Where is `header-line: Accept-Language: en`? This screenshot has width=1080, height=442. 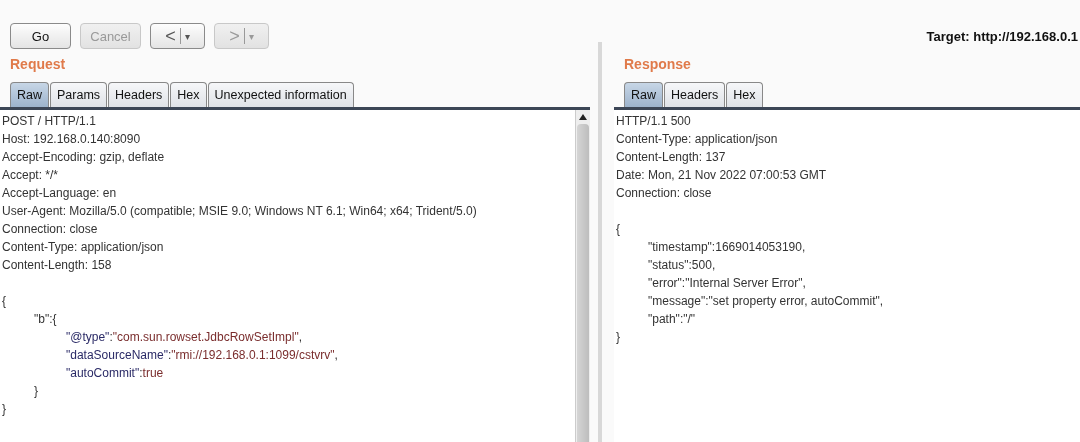 header-line: Accept-Language: en is located at coordinates (60, 193).